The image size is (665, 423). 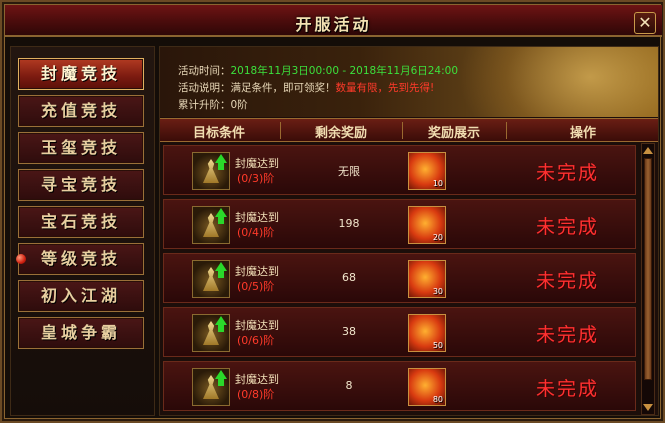 I want to click on event-desc-line: 活动说明：满足条件，即可领奖！数量有限，先到先得!, so click(x=306, y=87).